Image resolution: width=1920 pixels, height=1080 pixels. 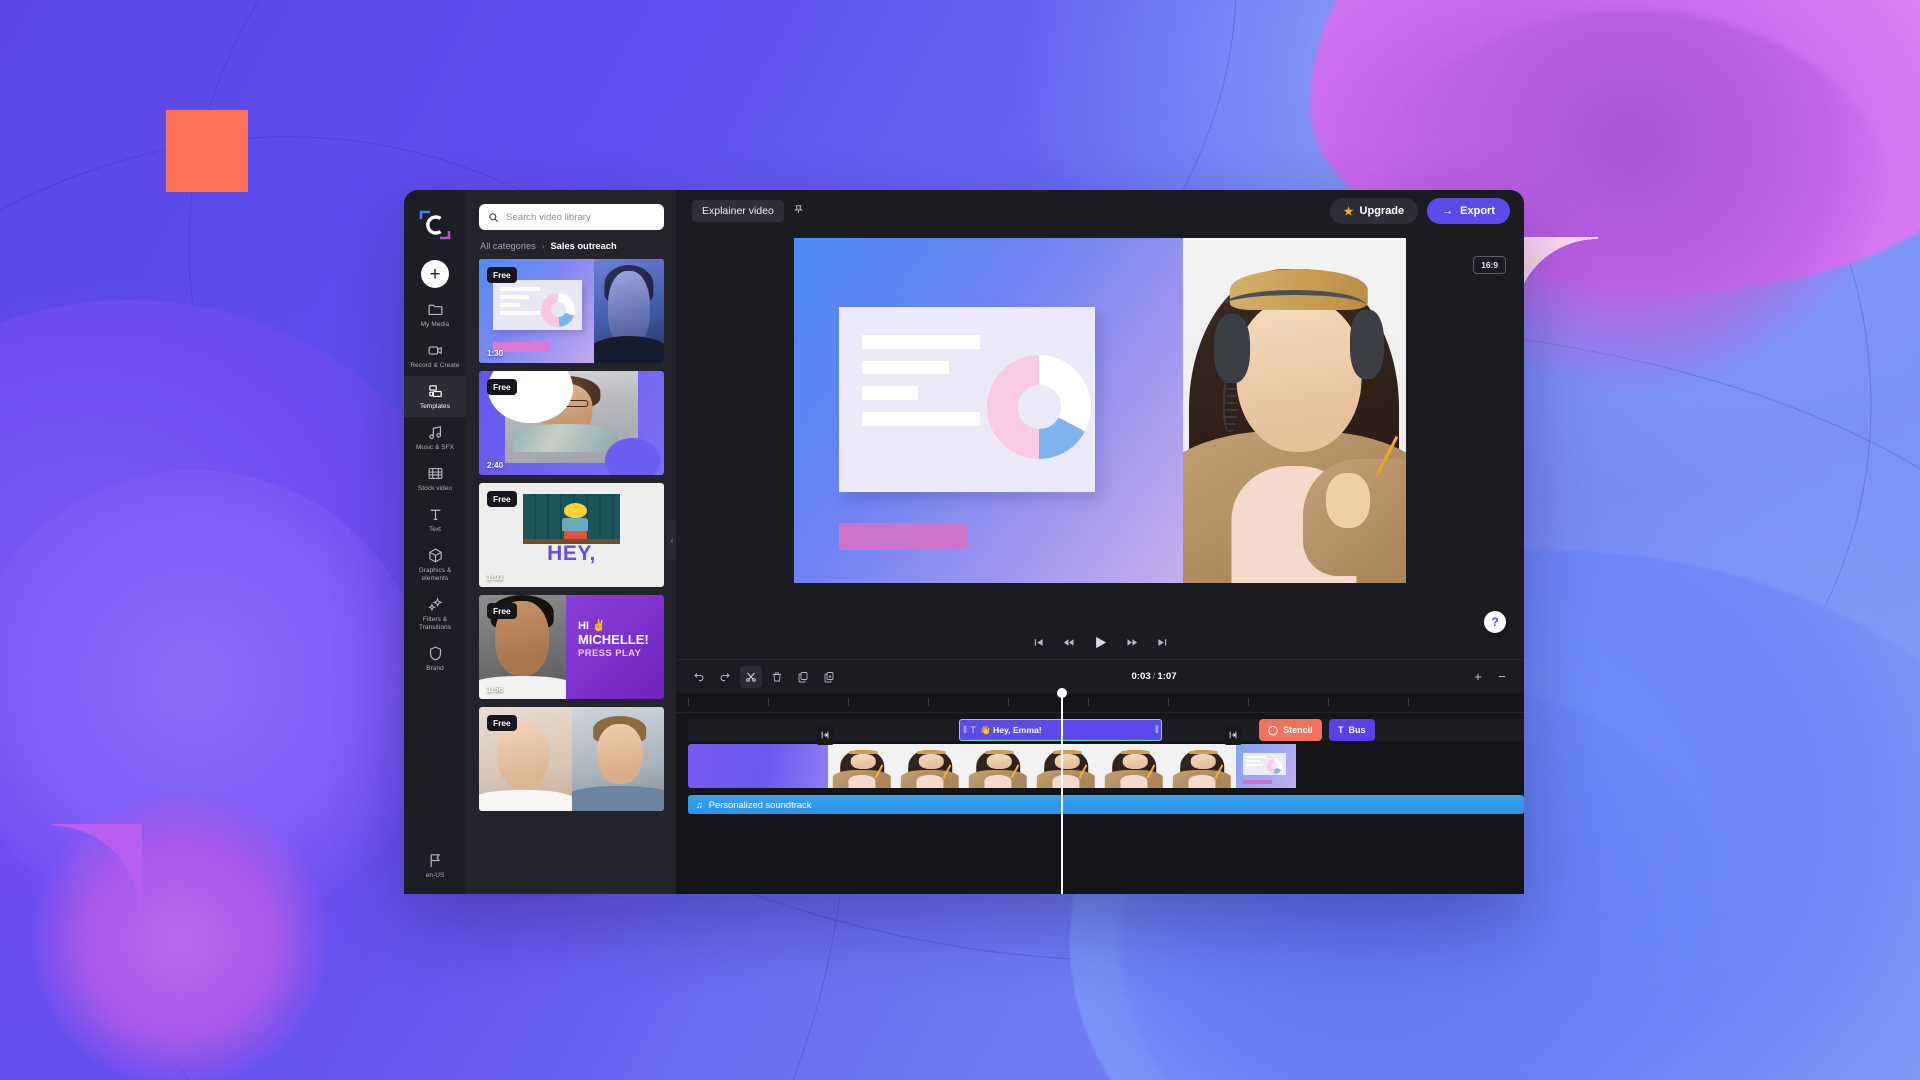 I want to click on template-card-hi-michelle: HI ✌ MICHELLE! PRESS PLAY Free 1:56, so click(x=571, y=647).